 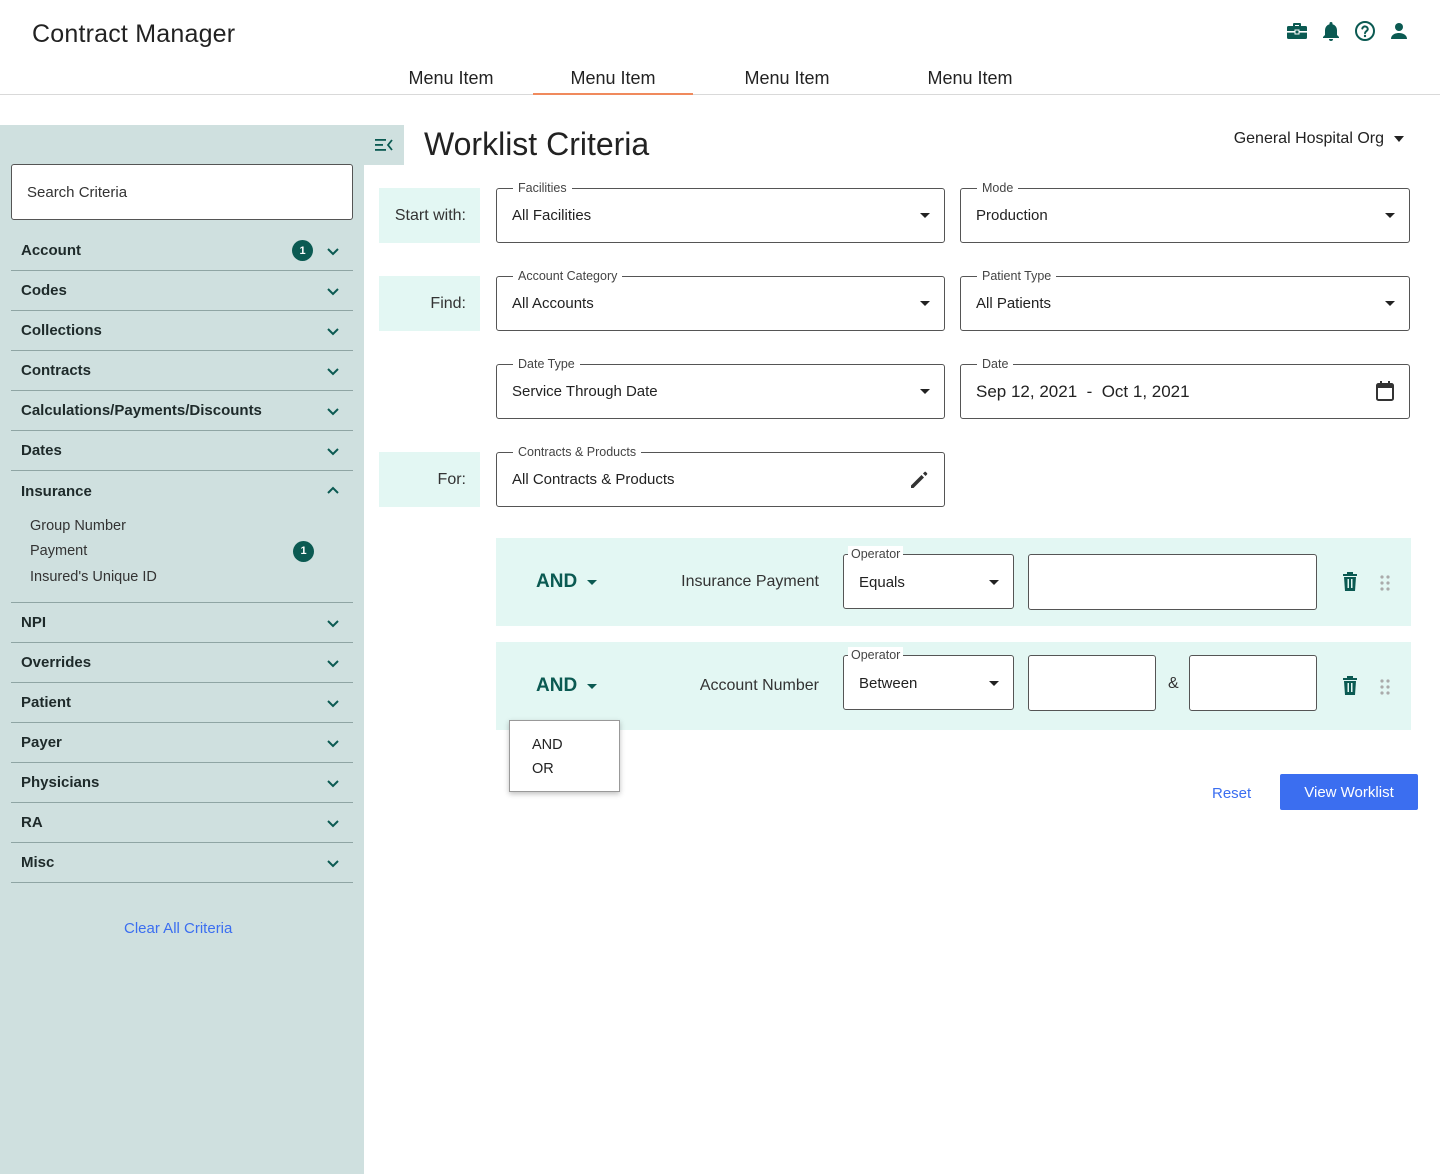 What do you see at coordinates (557, 581) in the screenshot?
I see `logic-value: AND` at bounding box center [557, 581].